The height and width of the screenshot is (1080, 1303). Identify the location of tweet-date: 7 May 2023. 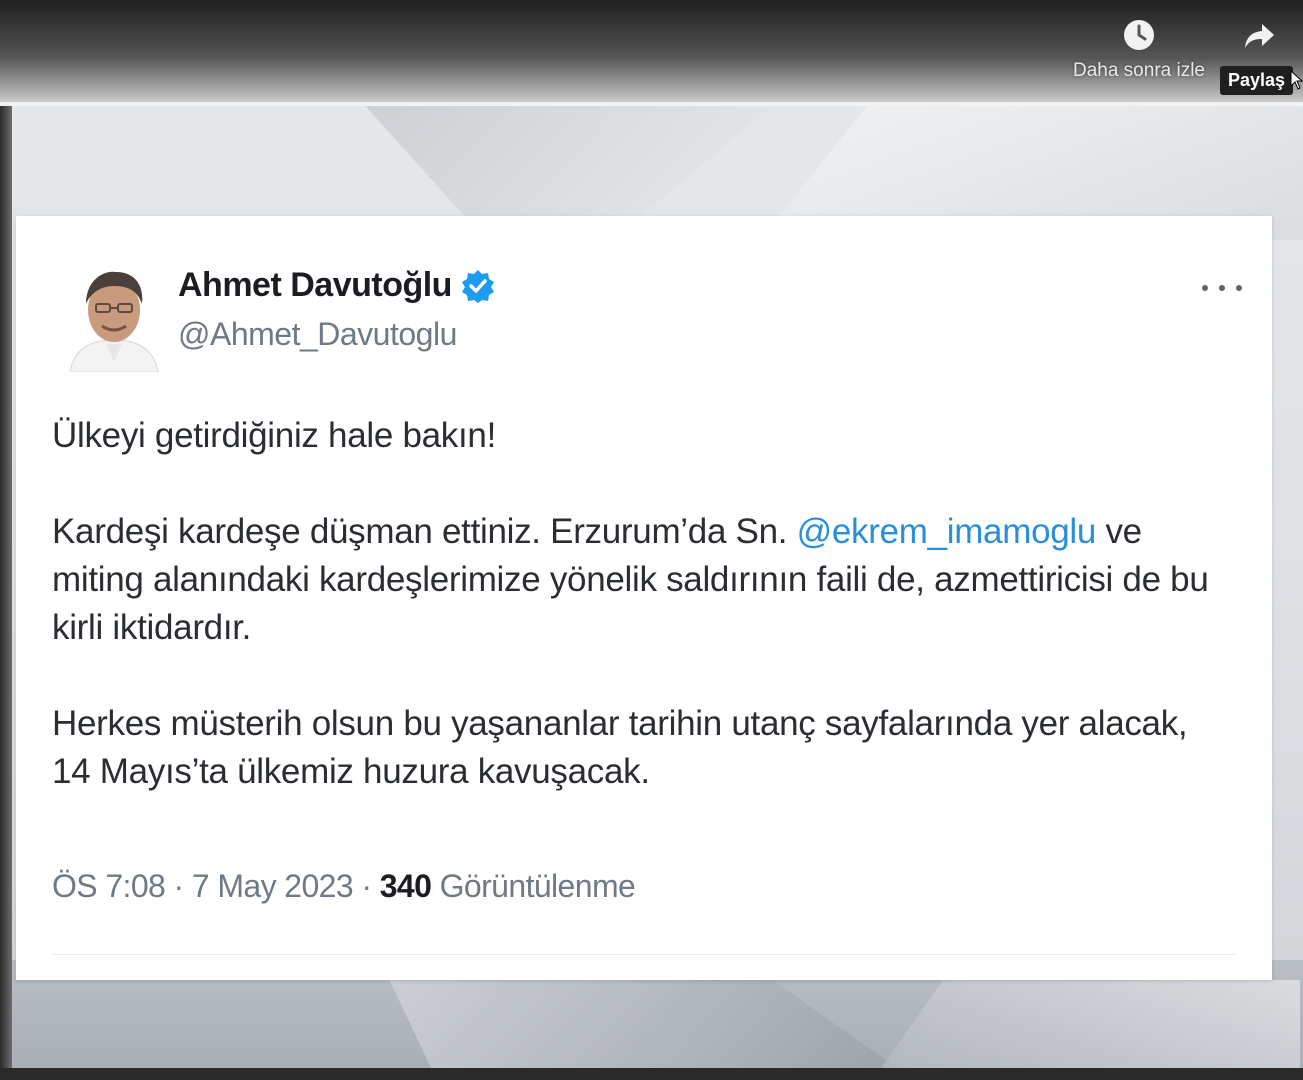
(273, 886).